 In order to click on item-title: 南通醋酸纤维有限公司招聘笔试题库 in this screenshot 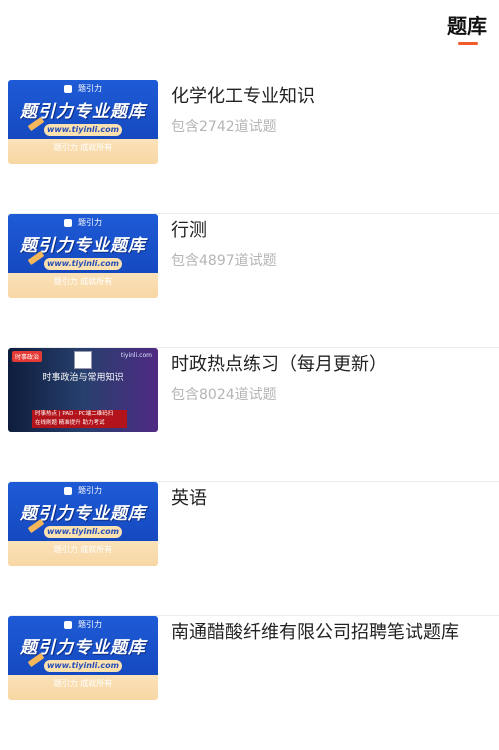, I will do `click(315, 632)`.